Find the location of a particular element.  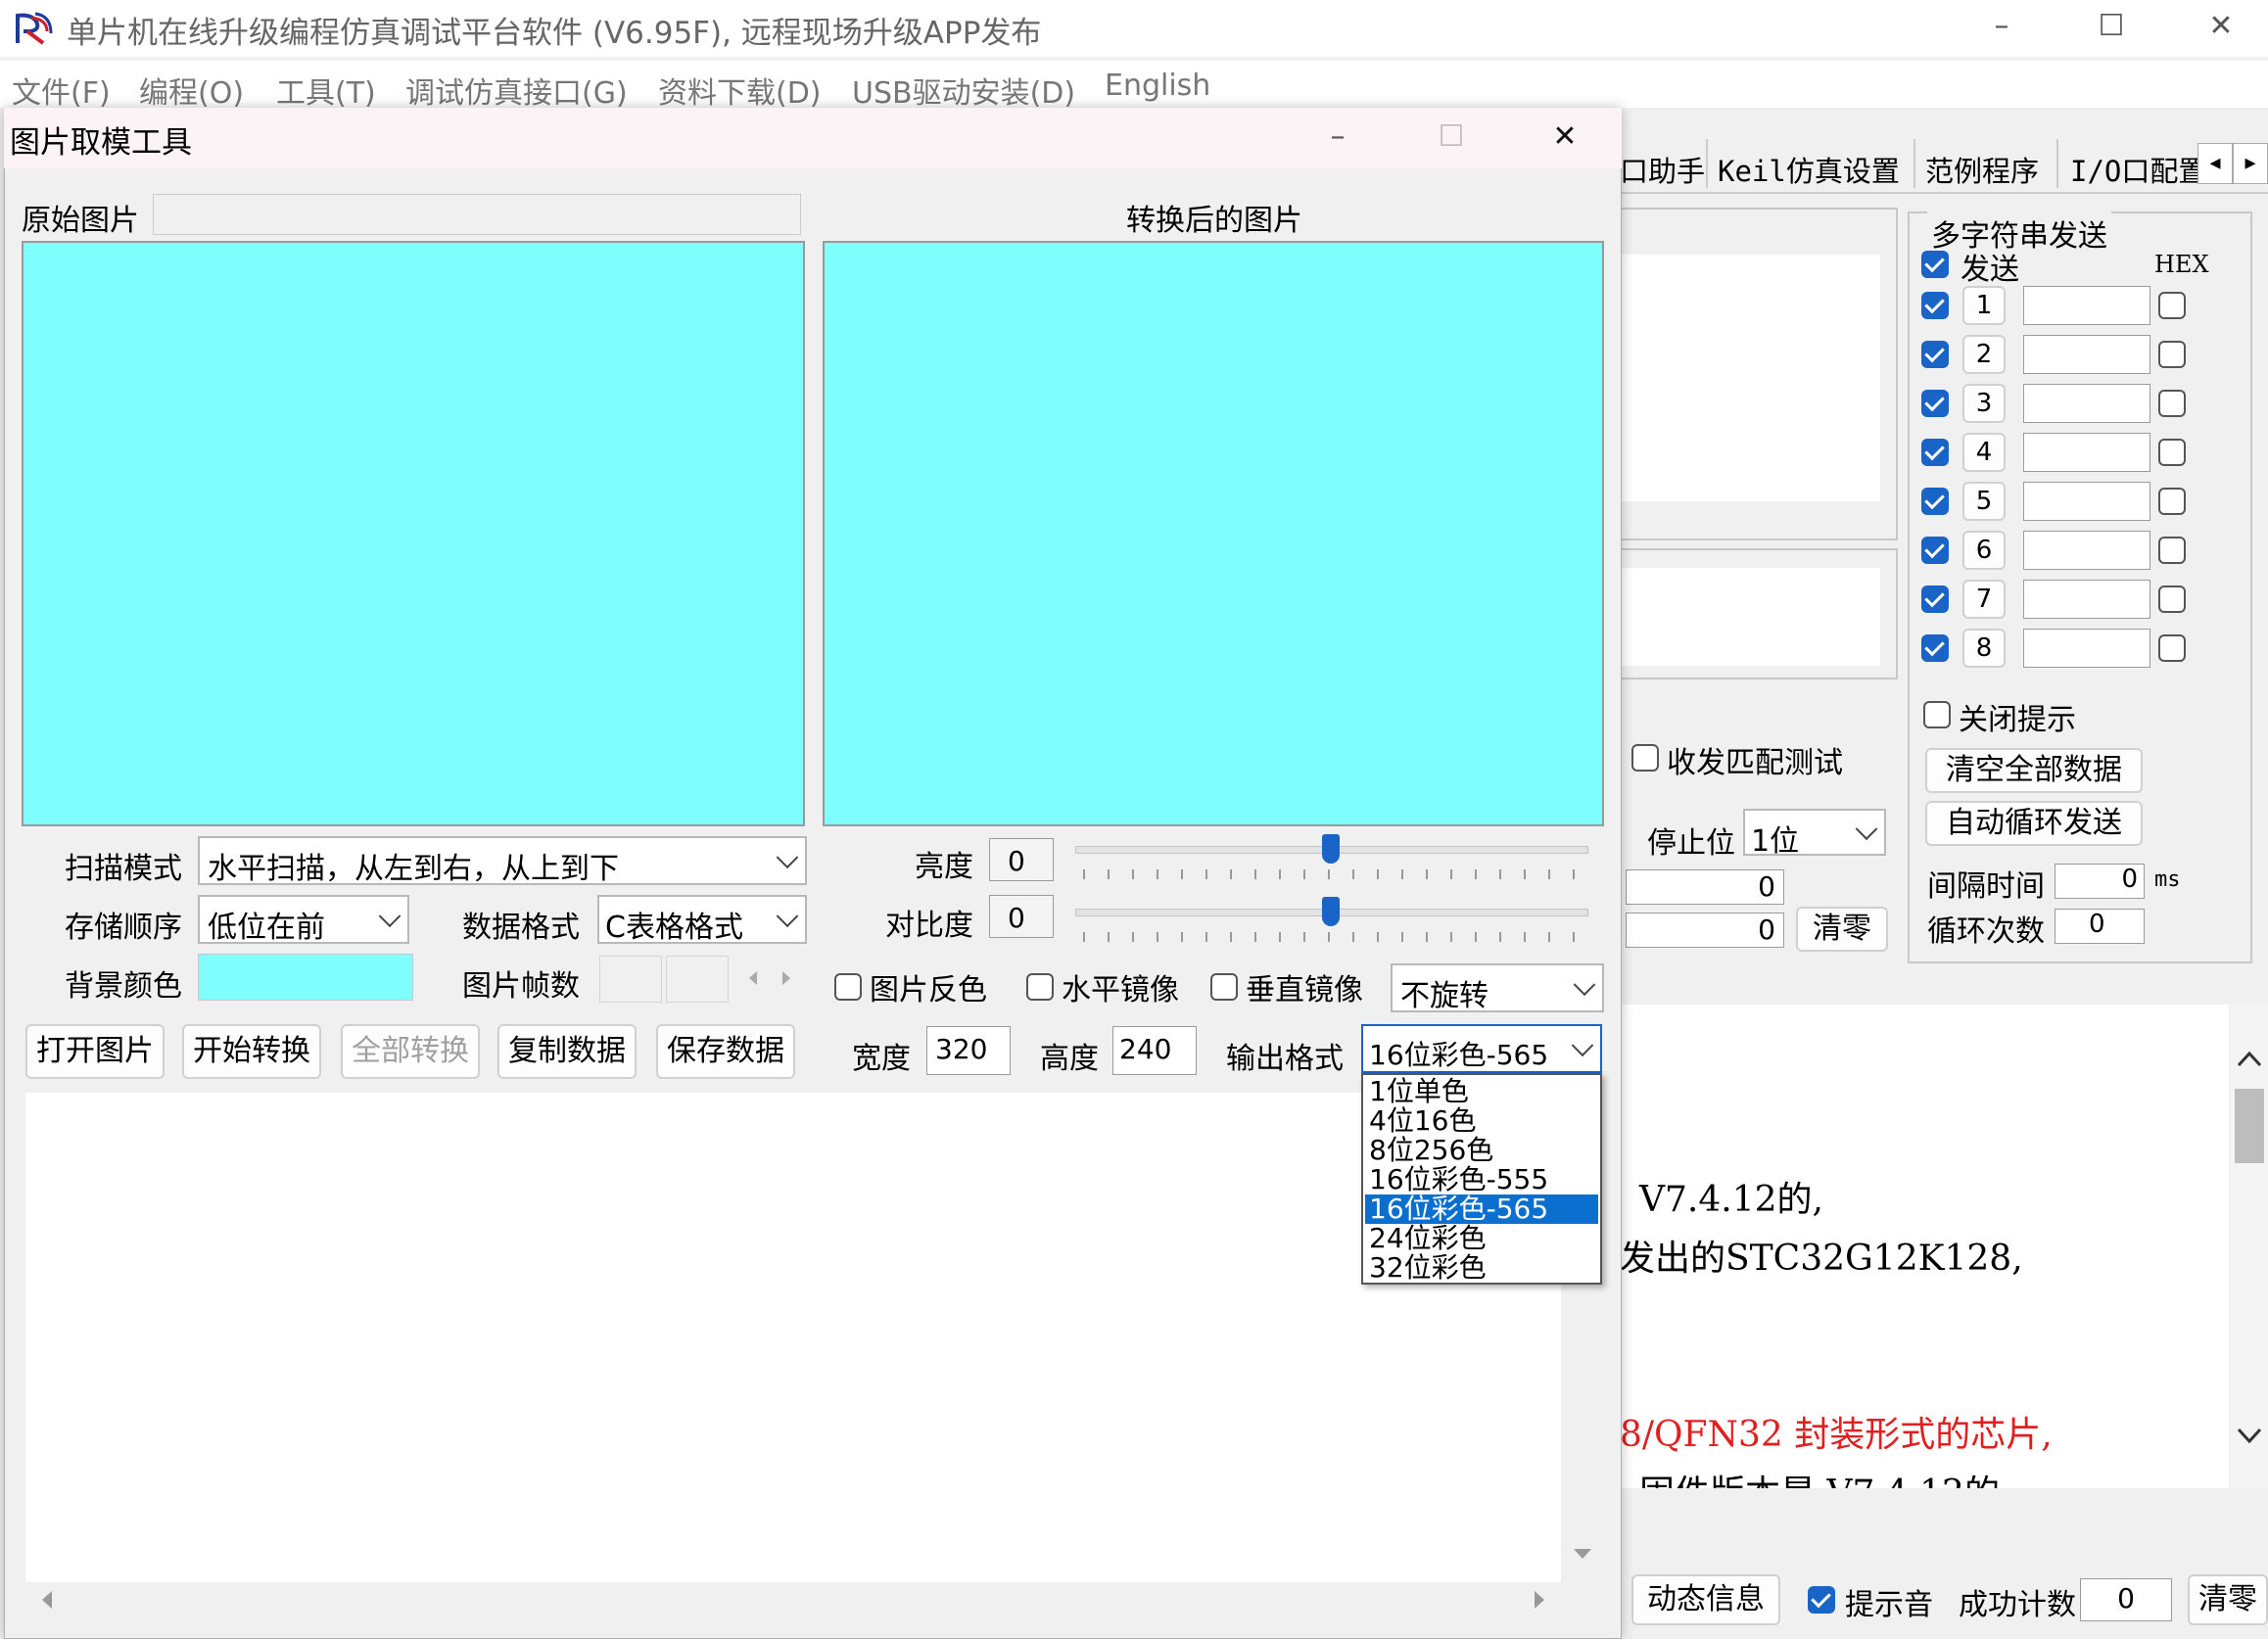

match-test-checkbox is located at coordinates (1645, 758).